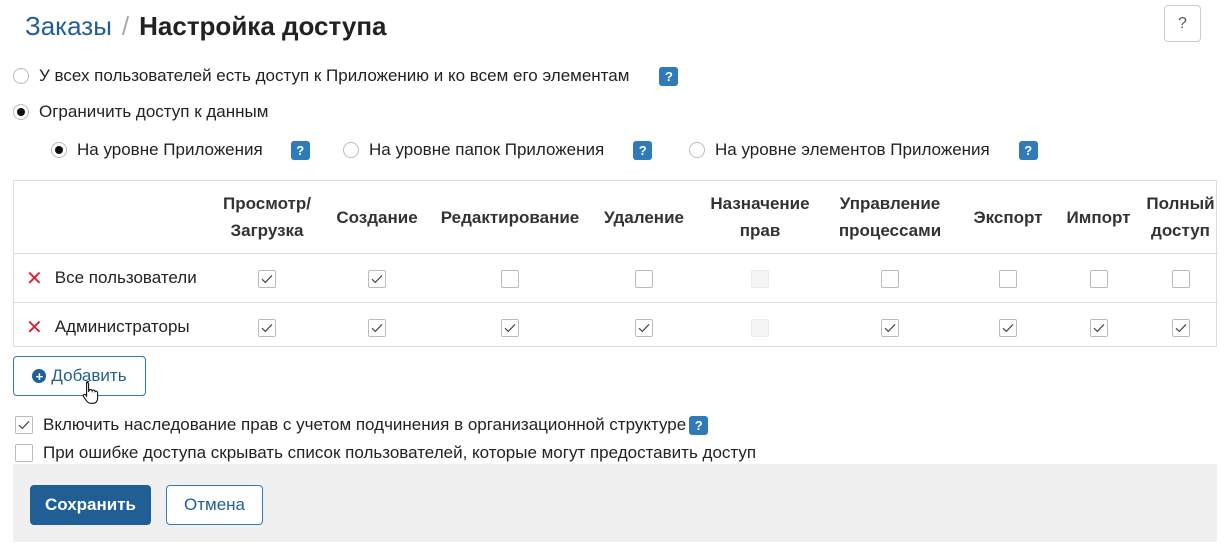 The image size is (1227, 548). I want to click on add-button: + Добавить, so click(79, 376).